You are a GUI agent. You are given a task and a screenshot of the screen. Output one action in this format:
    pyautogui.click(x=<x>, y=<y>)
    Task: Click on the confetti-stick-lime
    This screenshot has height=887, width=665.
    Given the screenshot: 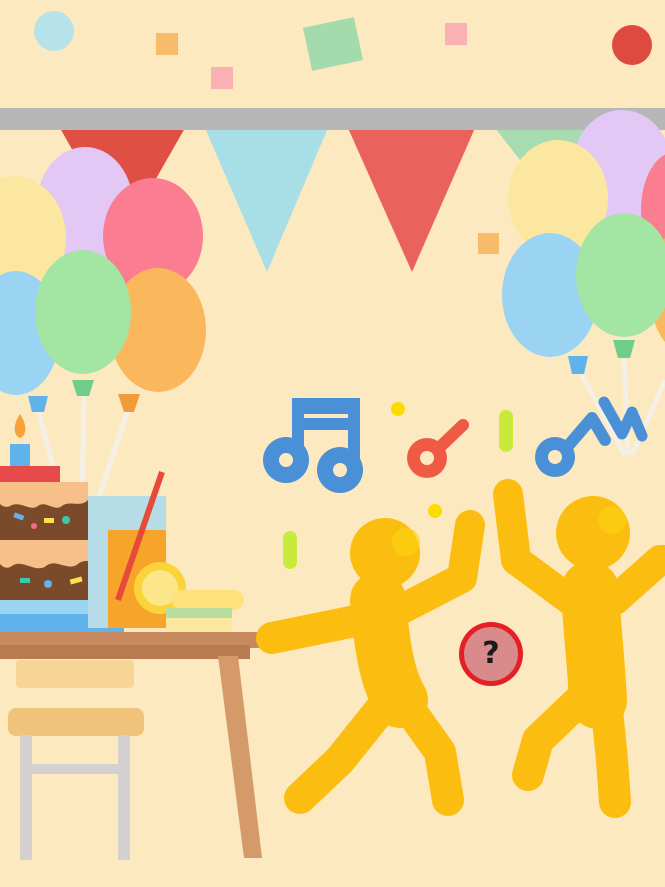 What is the action you would take?
    pyautogui.click(x=506, y=431)
    